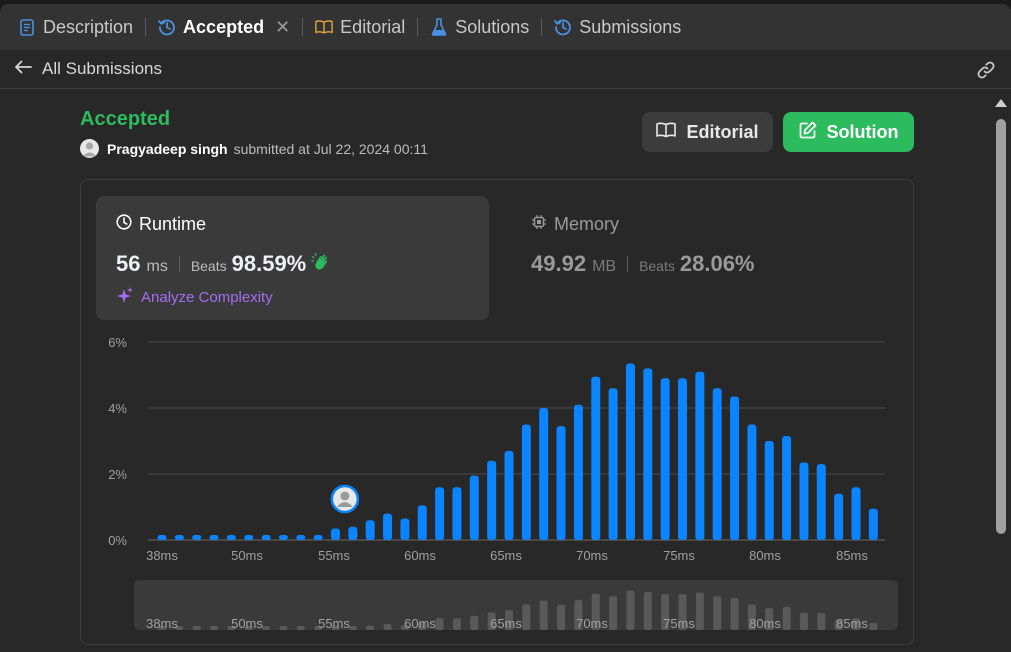 This screenshot has height=652, width=1011. Describe the element at coordinates (102, 68) in the screenshot. I see `back-label: All Submissions` at that location.